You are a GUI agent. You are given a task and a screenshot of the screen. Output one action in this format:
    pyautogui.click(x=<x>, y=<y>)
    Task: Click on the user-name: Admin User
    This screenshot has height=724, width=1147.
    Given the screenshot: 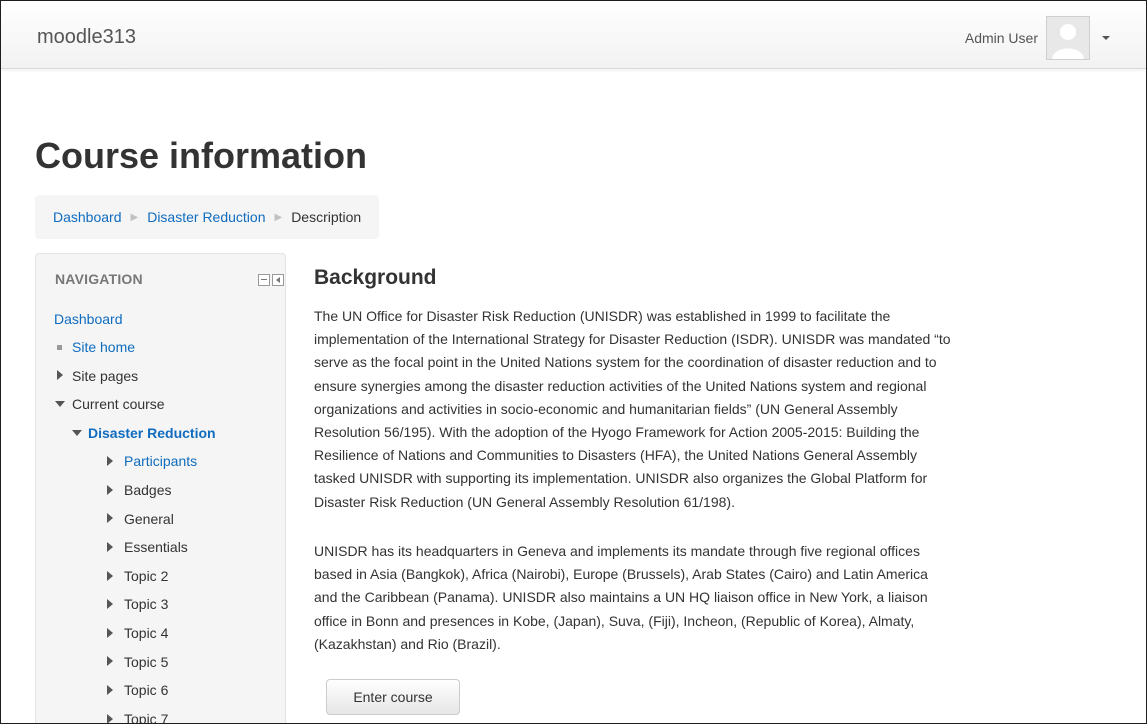 What is the action you would take?
    pyautogui.click(x=1001, y=38)
    